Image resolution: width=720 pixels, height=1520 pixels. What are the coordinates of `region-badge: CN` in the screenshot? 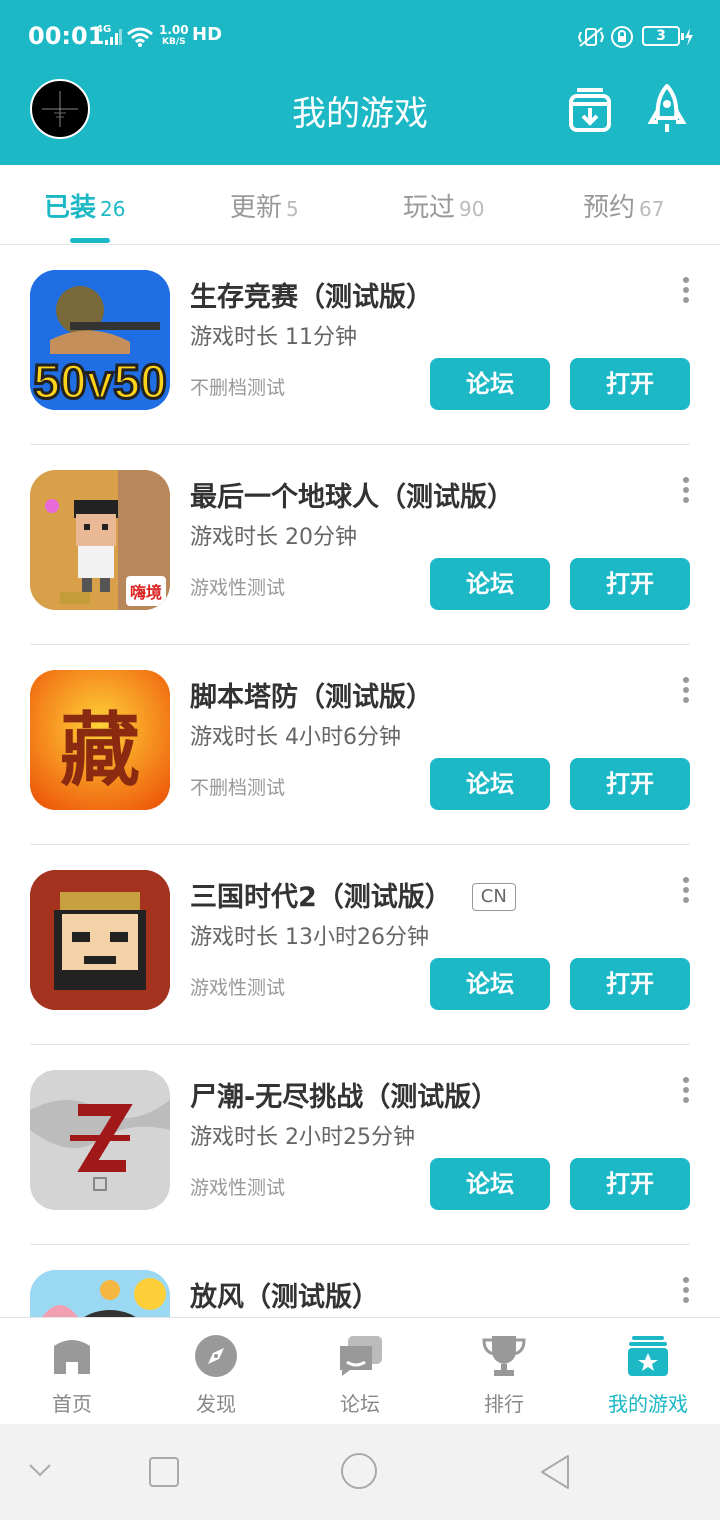 It's located at (493, 897).